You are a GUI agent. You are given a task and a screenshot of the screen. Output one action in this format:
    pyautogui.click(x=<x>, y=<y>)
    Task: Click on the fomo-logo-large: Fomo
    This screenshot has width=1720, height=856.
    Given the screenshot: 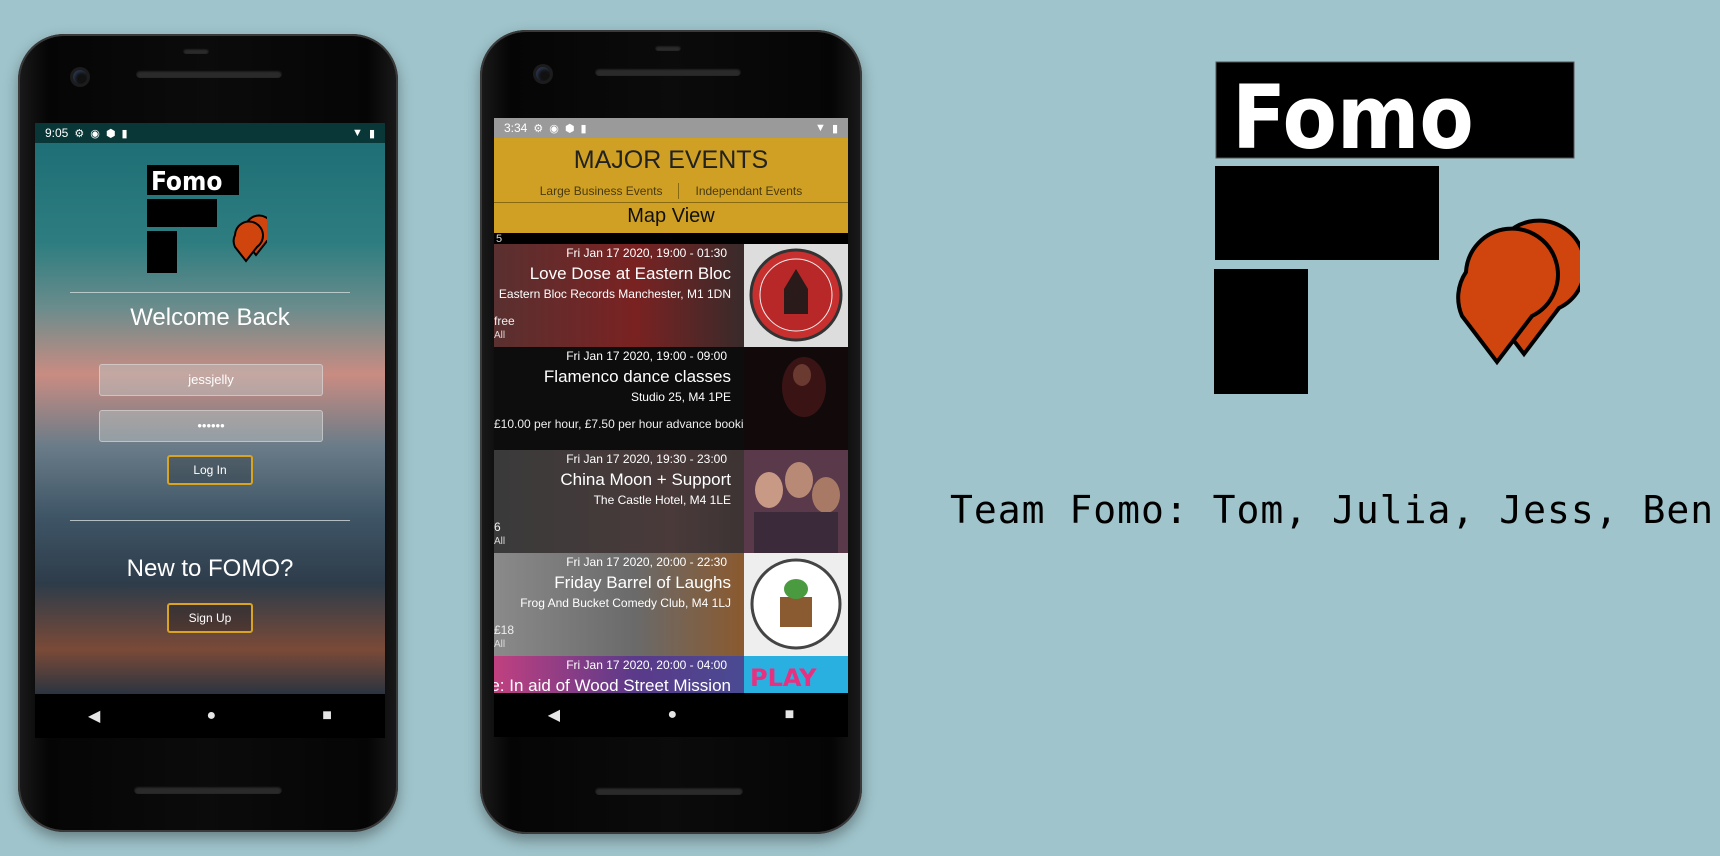 What is the action you would take?
    pyautogui.click(x=1397, y=227)
    